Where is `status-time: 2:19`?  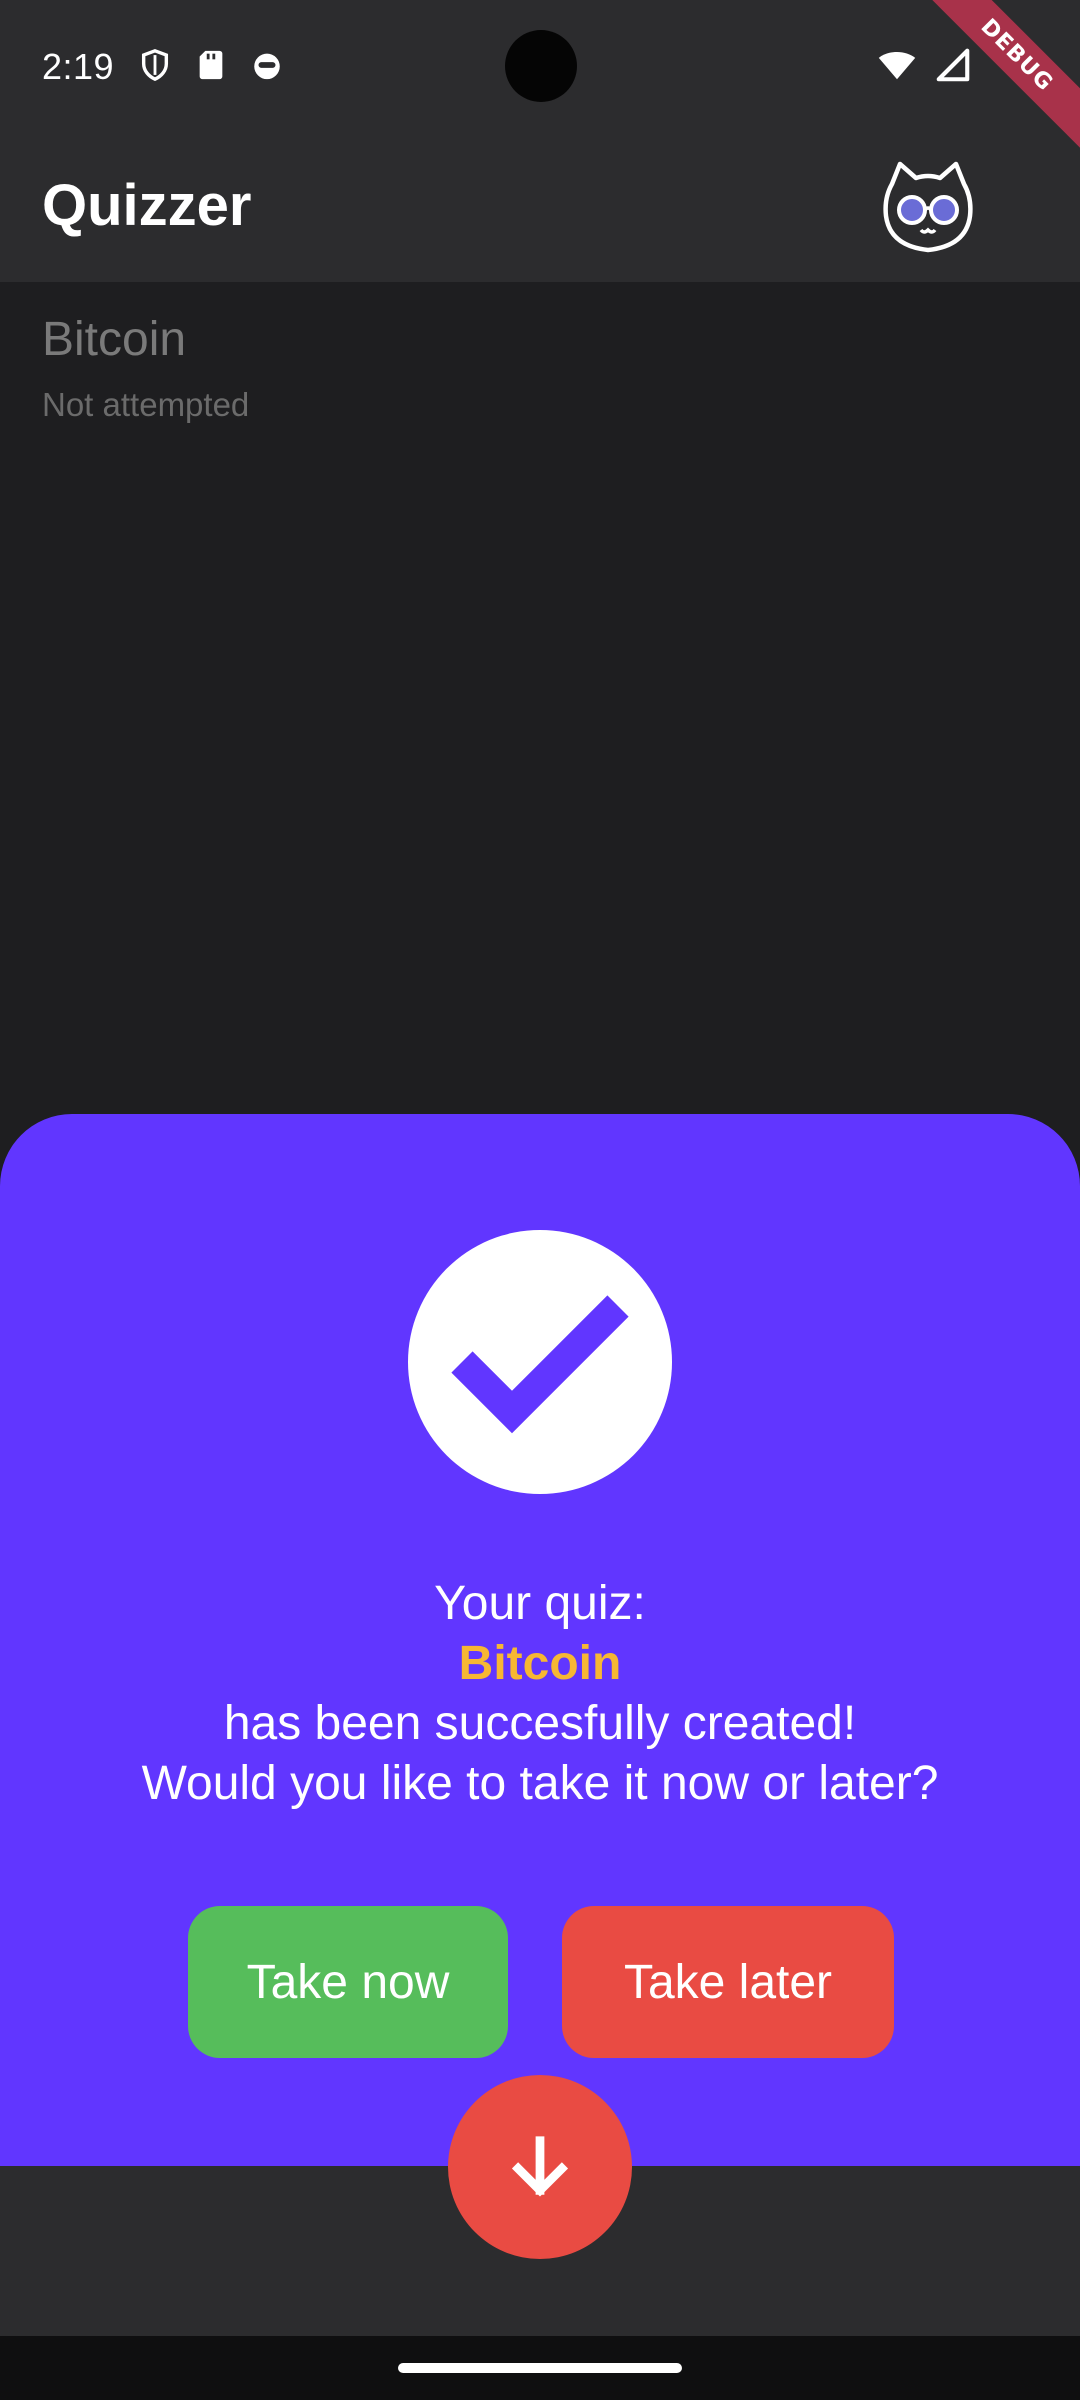 status-time: 2:19 is located at coordinates (78, 66).